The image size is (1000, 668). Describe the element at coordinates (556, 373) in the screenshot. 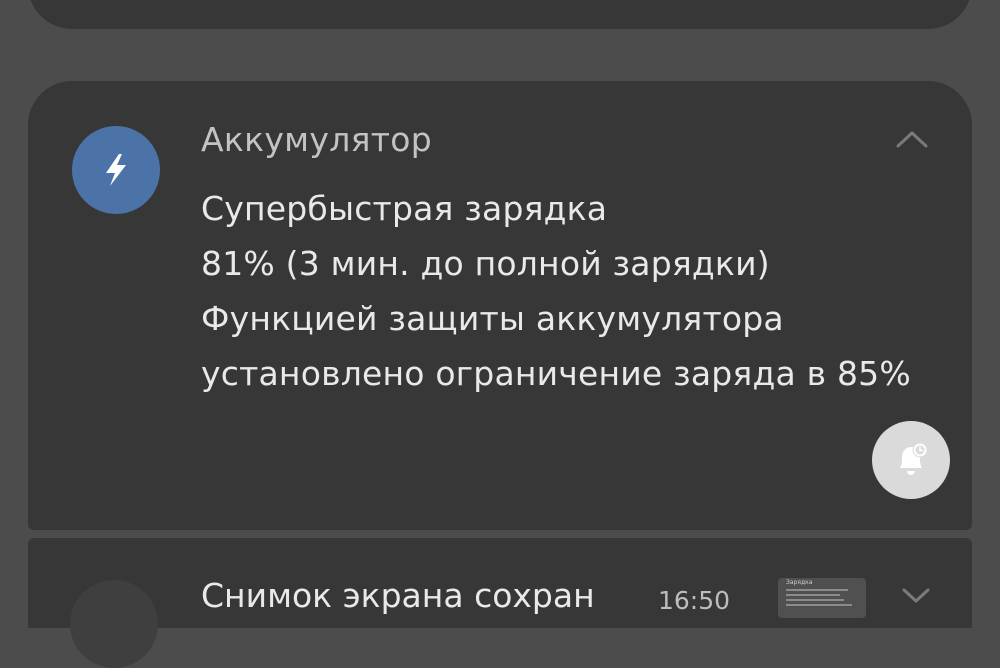

I see `battery-protection-text-line2: установлено ограничение заряда в 85%` at that location.